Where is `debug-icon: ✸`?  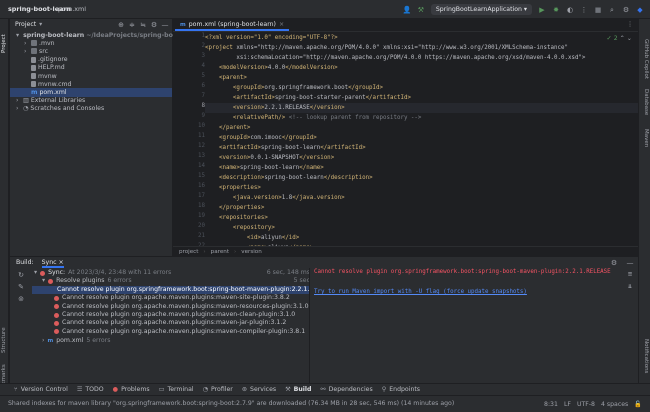 debug-icon: ✸ is located at coordinates (556, 10).